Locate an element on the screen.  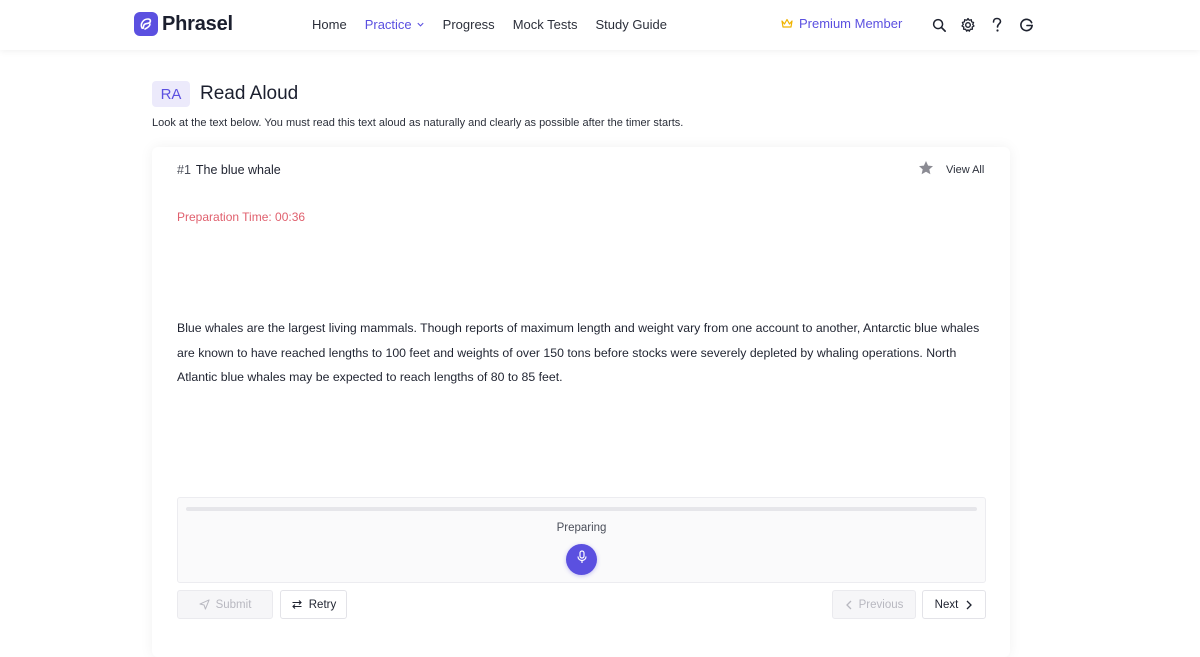
next-label: Next is located at coordinates (946, 604).